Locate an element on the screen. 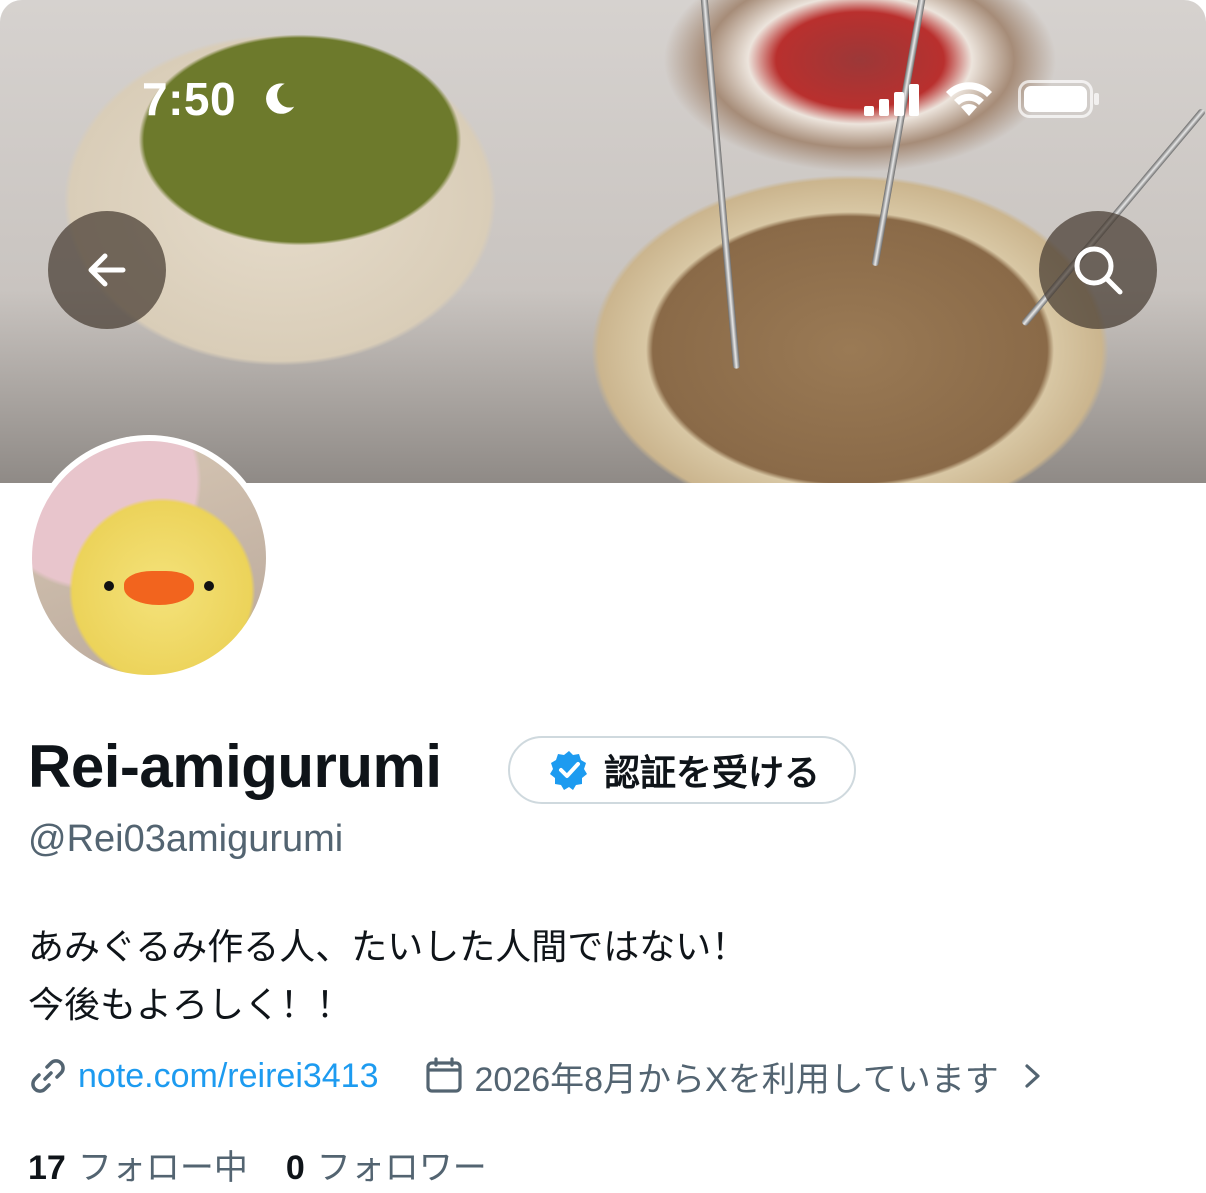 This screenshot has height=1193, width=1206. back-button is located at coordinates (107, 270).